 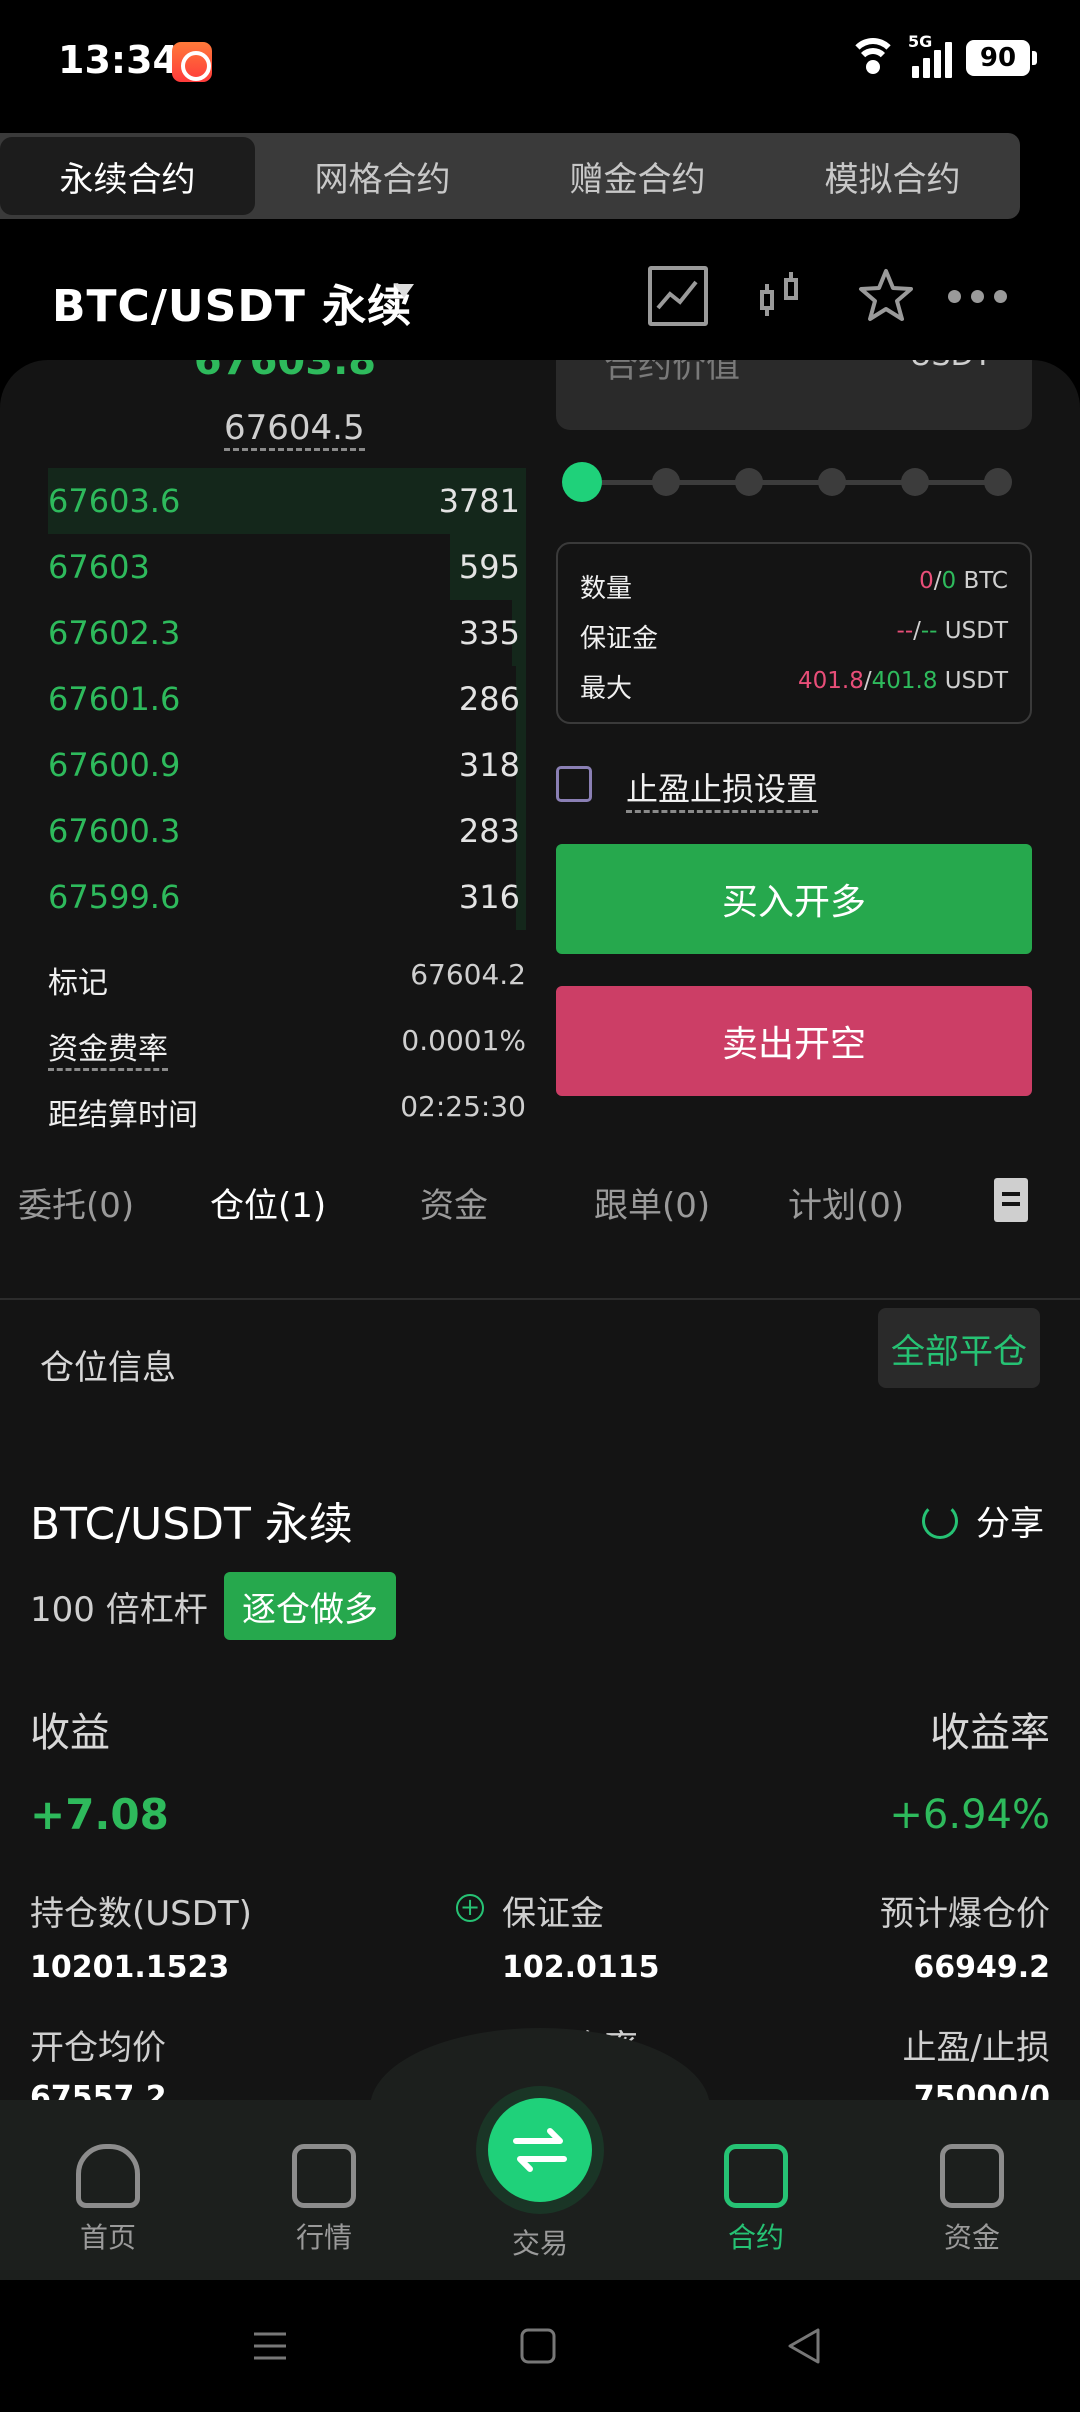 I want to click on funding-rate-label: 资金费率, so click(x=108, y=1047).